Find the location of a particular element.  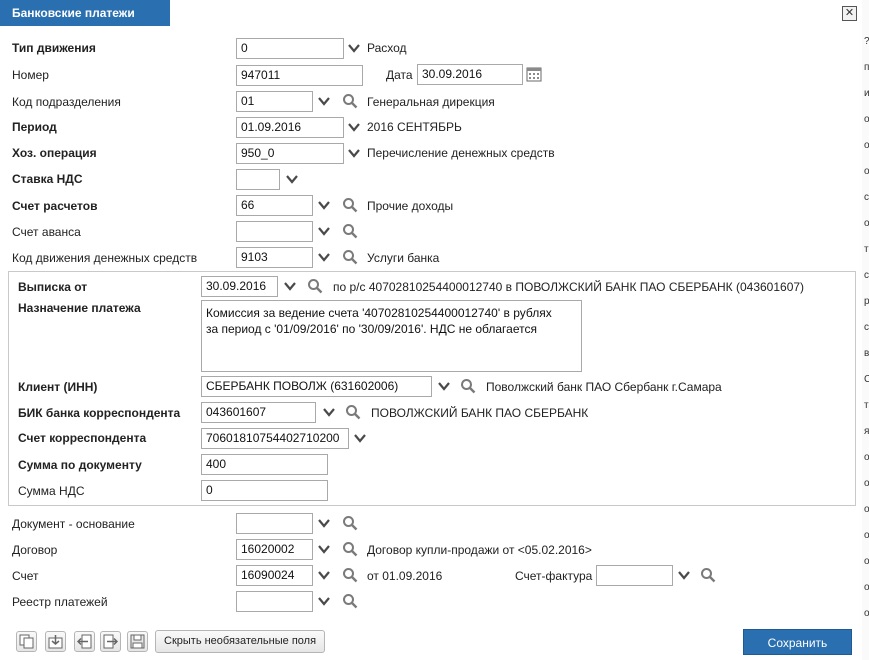

invoice-input: 16090024 is located at coordinates (274, 575).